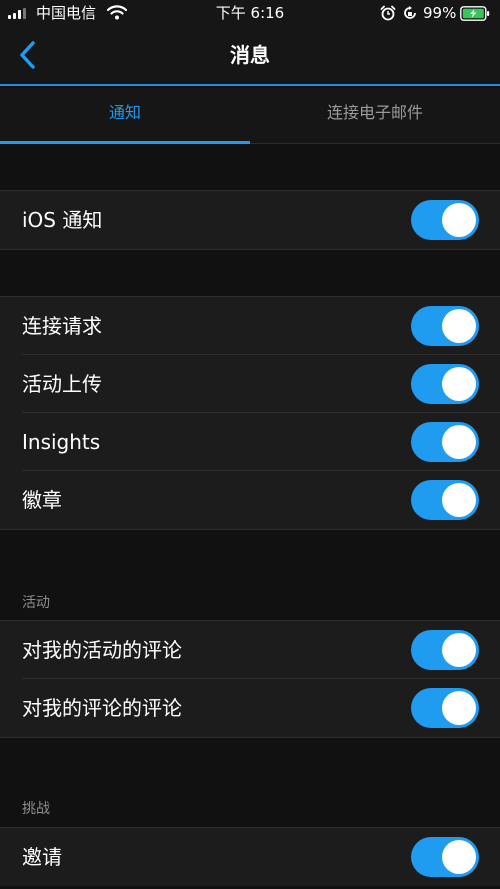  What do you see at coordinates (36, 809) in the screenshot?
I see `section-header-challenges: 挑战` at bounding box center [36, 809].